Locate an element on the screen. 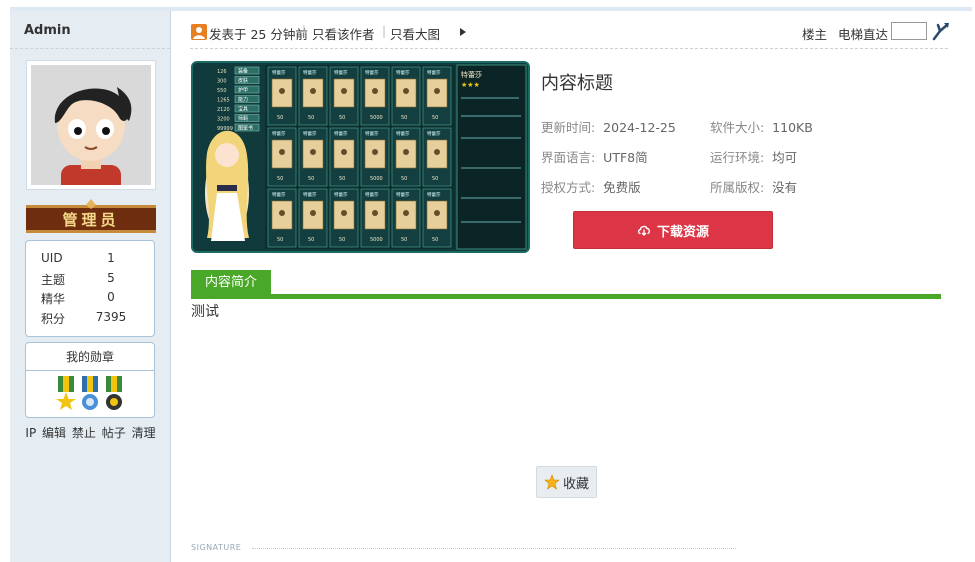 This screenshot has width=975, height=562. favorite-button: 收藏 is located at coordinates (566, 482).